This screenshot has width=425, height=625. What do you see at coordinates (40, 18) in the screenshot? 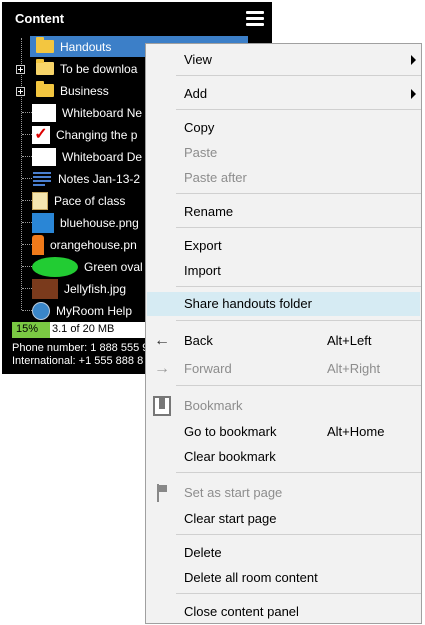
I see `panel-title: Content` at bounding box center [40, 18].